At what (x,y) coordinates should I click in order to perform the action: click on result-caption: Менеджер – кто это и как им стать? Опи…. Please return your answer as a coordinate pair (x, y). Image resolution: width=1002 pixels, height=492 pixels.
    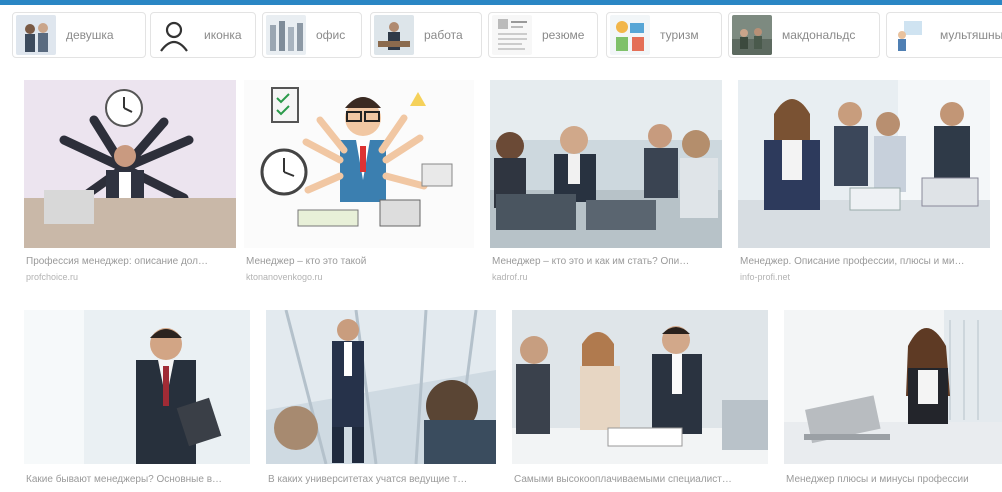
    Looking at the image, I should click on (606, 261).